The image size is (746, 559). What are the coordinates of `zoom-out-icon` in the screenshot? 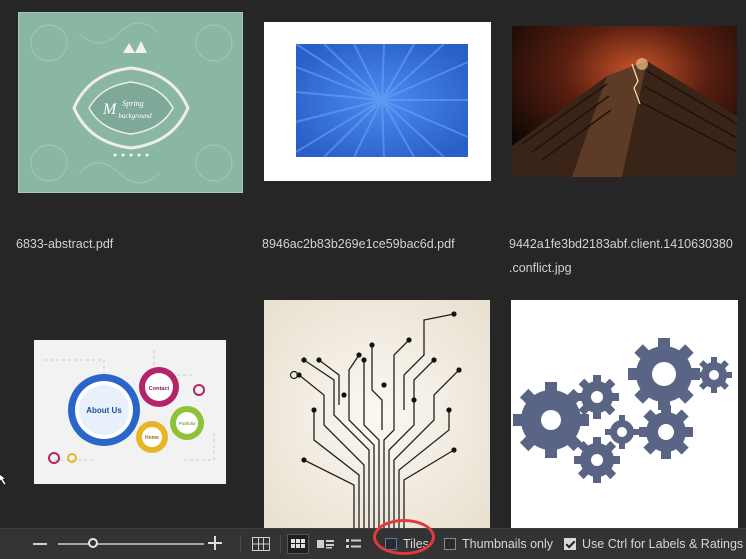 It's located at (40, 544).